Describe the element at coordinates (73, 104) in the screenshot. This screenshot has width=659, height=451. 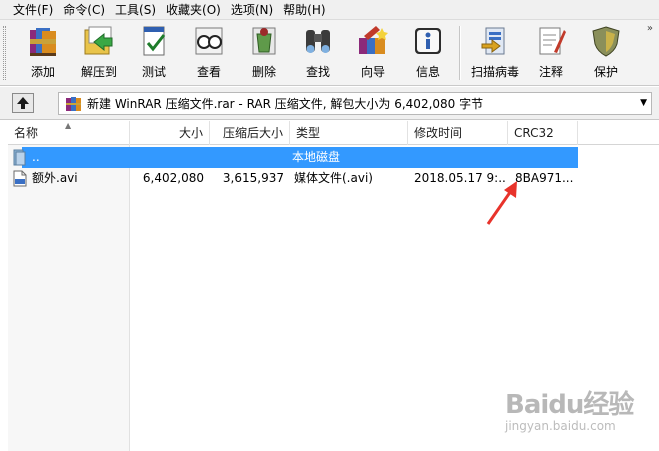
I see `rar-archive-icon` at that location.